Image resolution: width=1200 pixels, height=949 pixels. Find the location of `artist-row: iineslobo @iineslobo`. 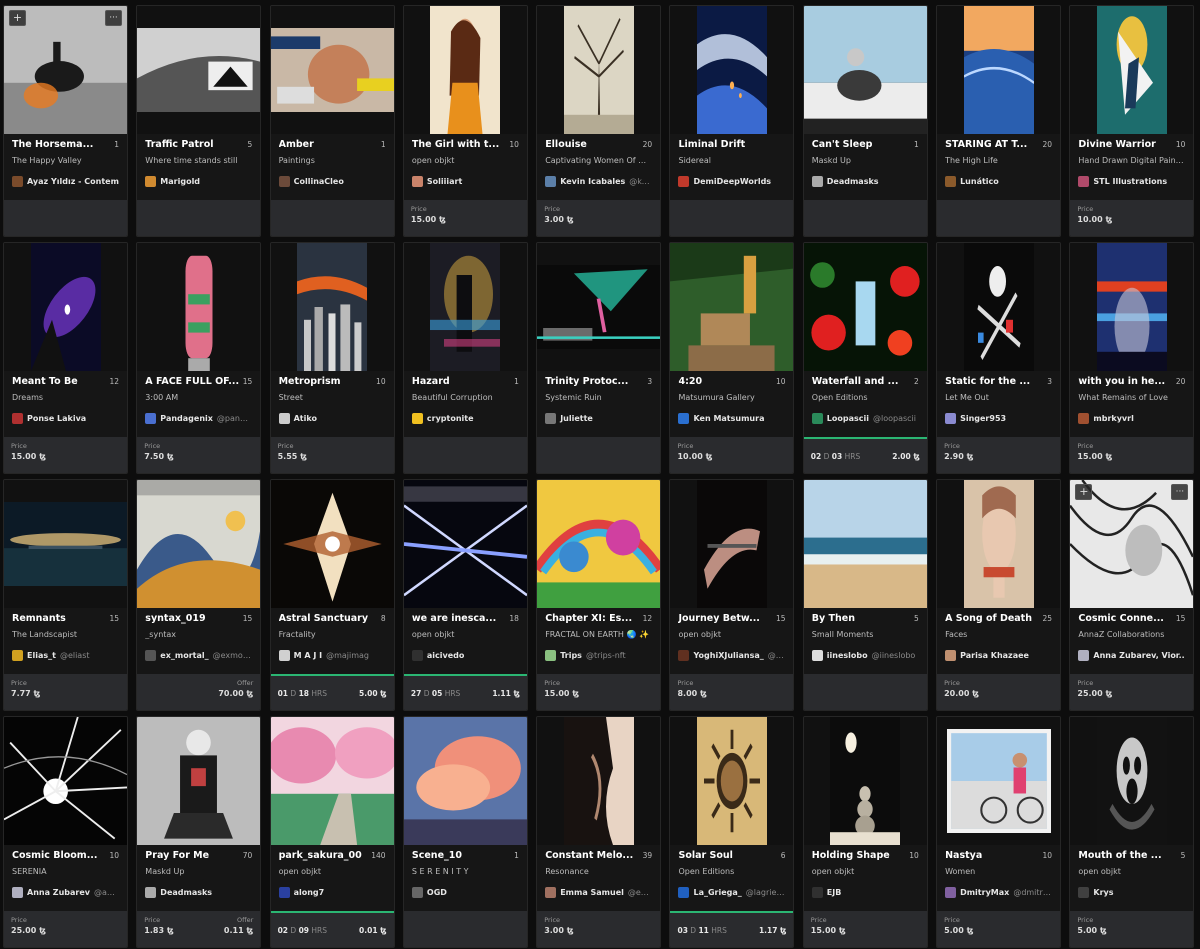

artist-row: iineslobo @iineslobo is located at coordinates (865, 655).